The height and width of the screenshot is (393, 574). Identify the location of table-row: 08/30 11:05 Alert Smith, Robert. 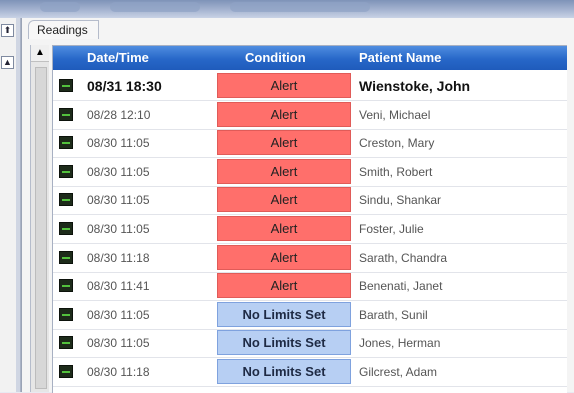
(310, 172).